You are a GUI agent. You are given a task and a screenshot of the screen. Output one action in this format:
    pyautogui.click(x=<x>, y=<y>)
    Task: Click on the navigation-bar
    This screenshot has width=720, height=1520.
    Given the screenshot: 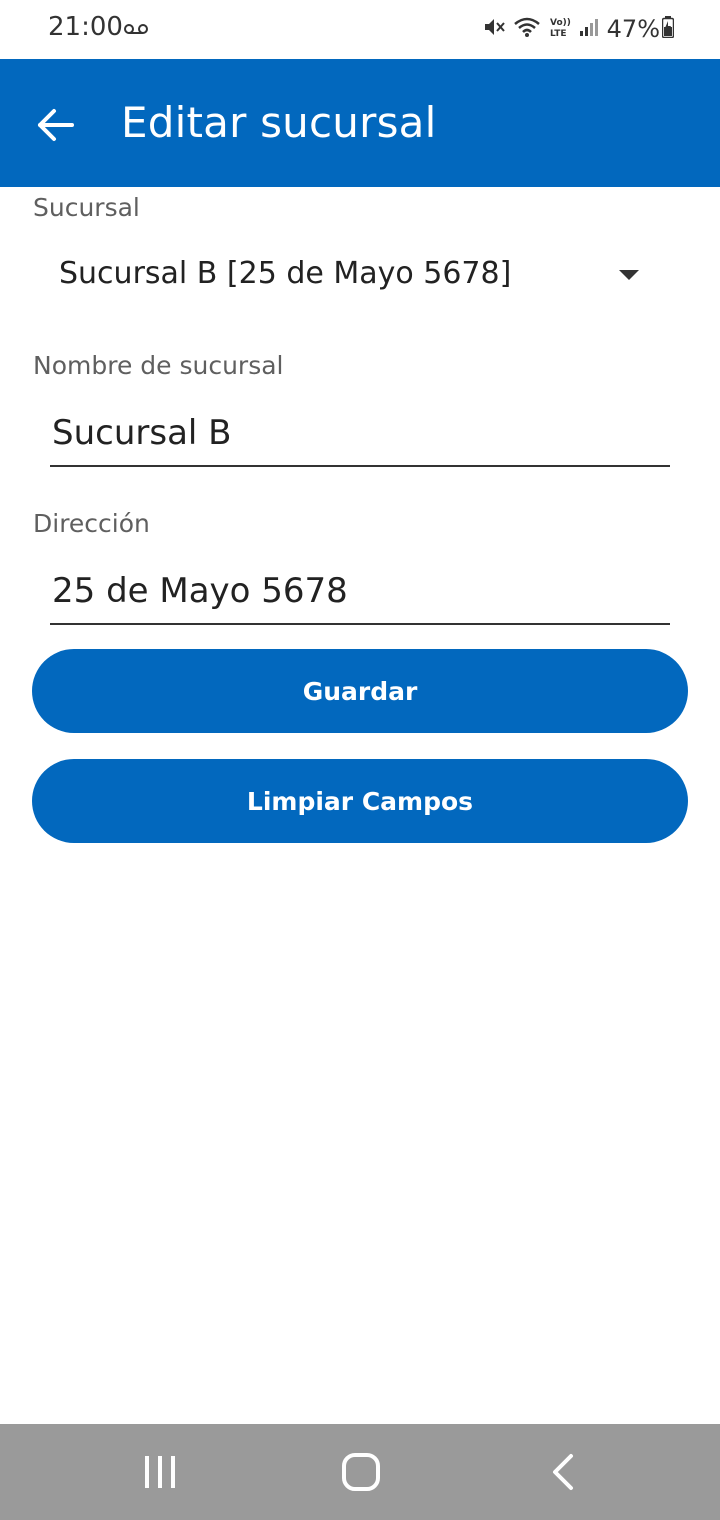 What is the action you would take?
    pyautogui.click(x=360, y=1472)
    